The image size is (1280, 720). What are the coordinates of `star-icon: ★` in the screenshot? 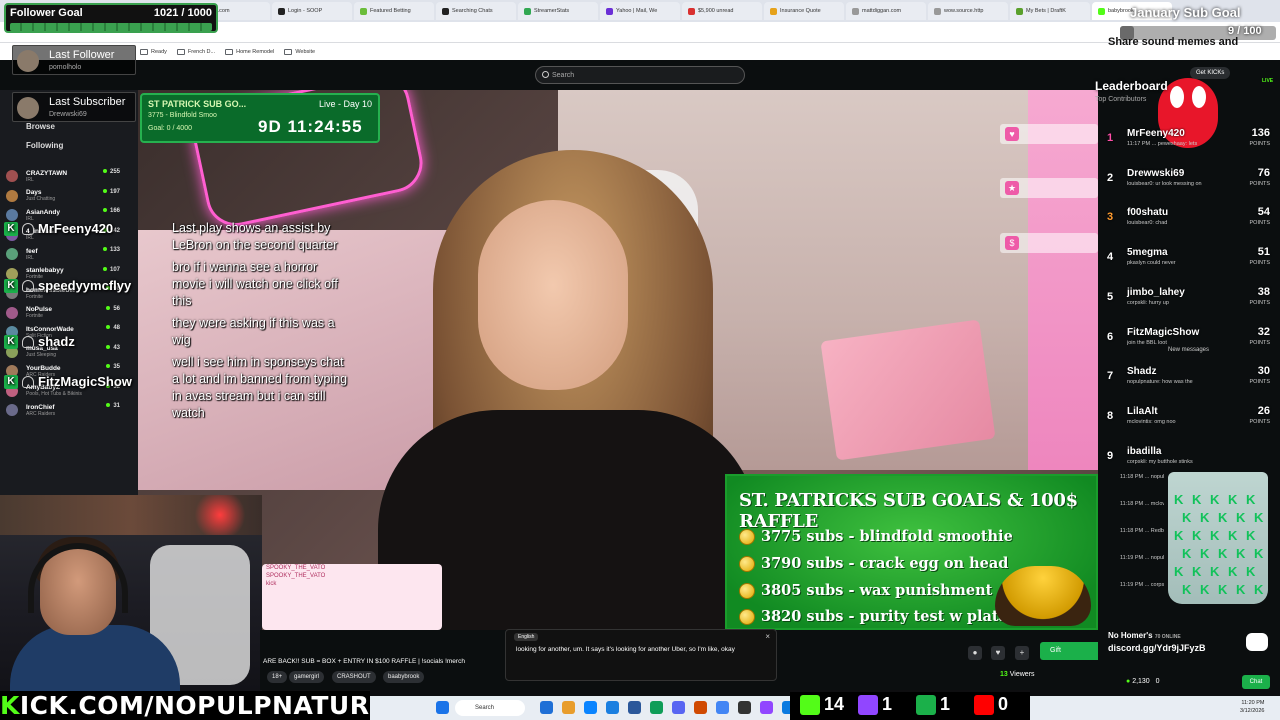 It's located at (1012, 188).